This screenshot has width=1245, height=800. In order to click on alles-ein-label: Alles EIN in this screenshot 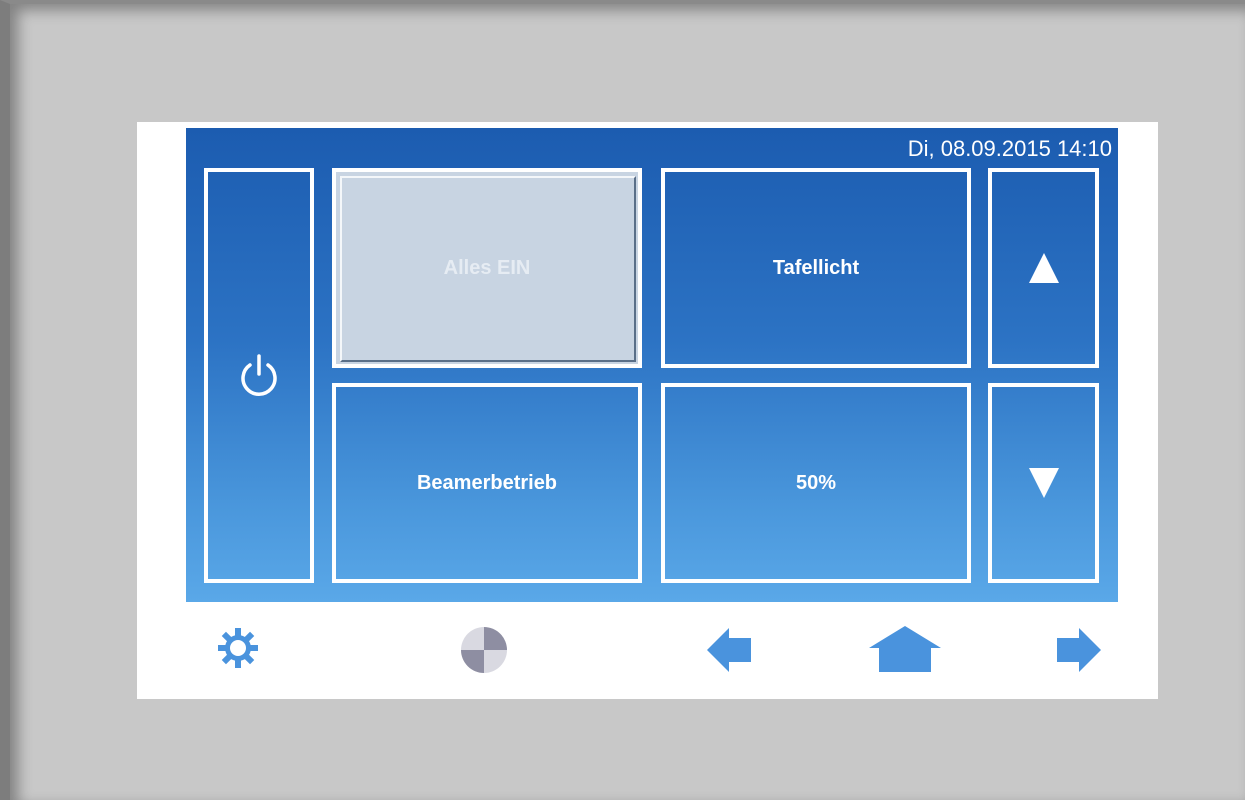, I will do `click(487, 267)`.